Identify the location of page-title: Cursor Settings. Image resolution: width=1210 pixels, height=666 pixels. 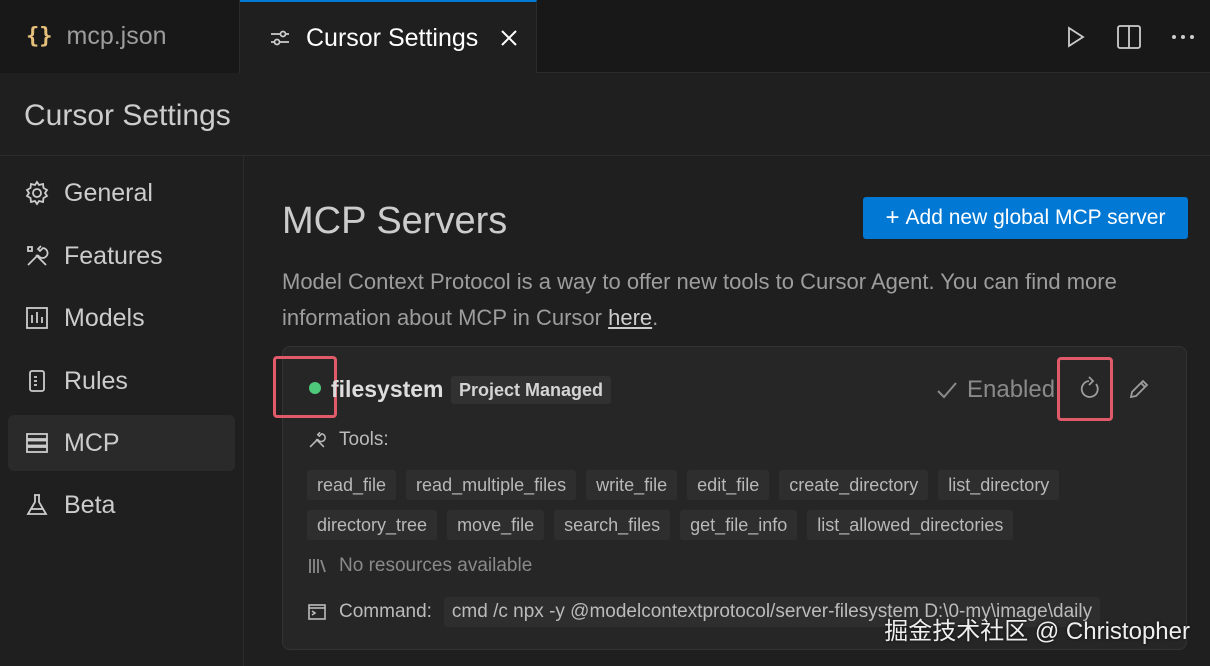
(127, 115).